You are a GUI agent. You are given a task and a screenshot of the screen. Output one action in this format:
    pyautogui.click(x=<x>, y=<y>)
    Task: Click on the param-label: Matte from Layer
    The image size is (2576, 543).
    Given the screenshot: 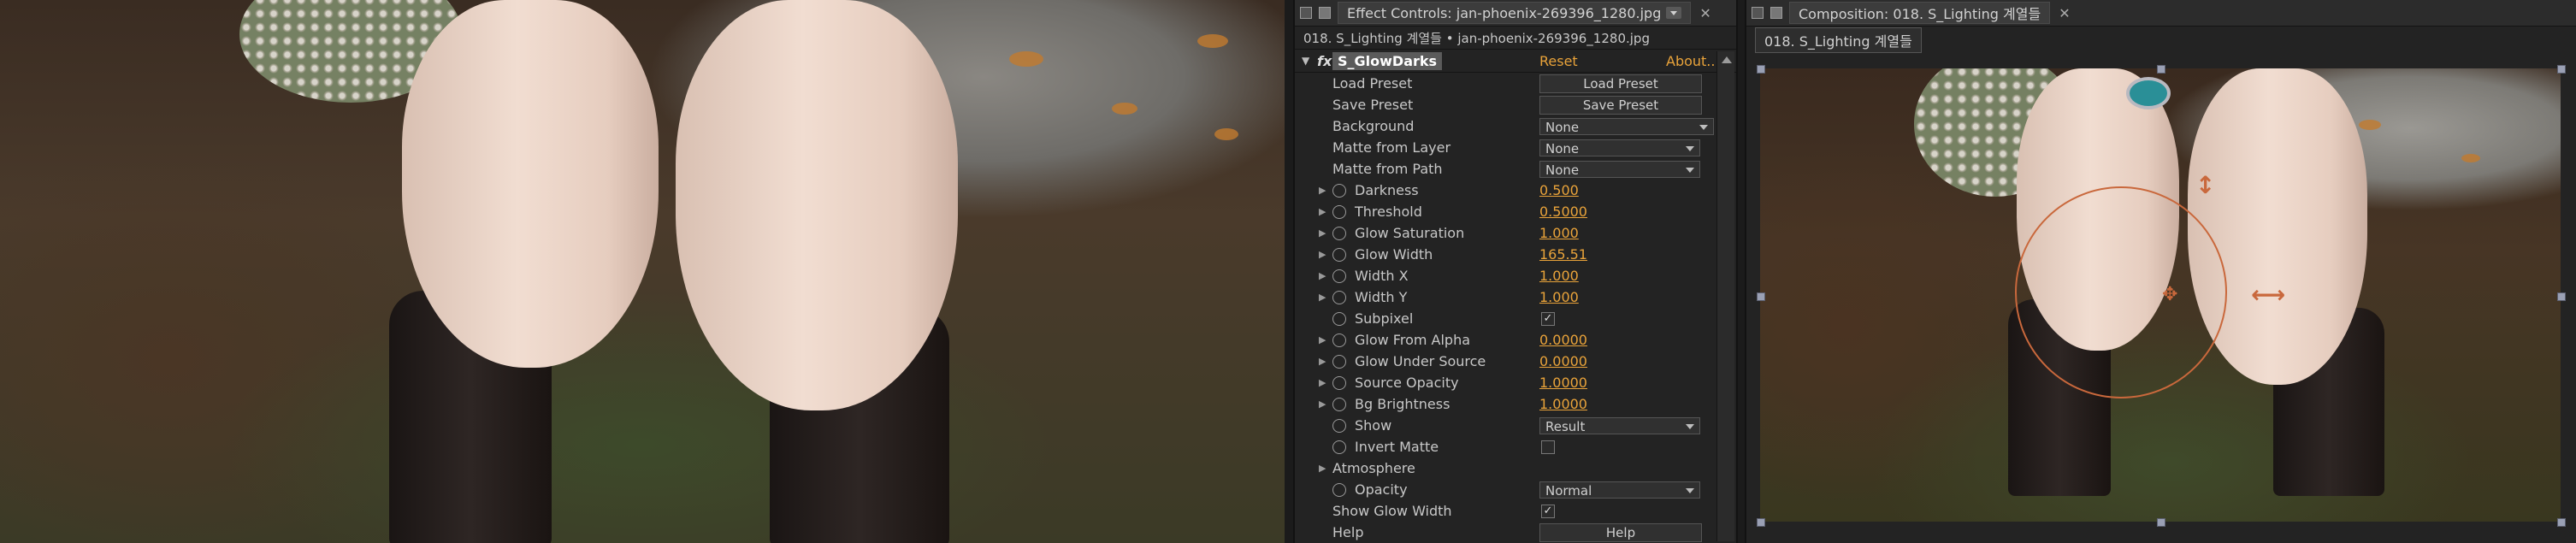 What is the action you would take?
    pyautogui.click(x=1391, y=147)
    